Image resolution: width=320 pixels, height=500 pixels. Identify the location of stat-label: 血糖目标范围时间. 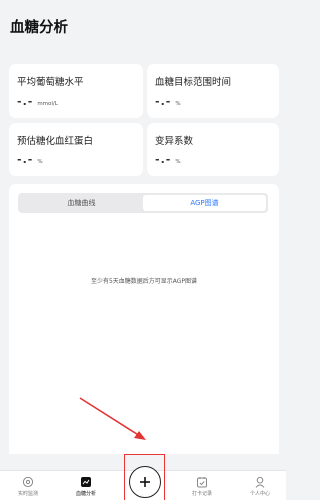
(193, 82).